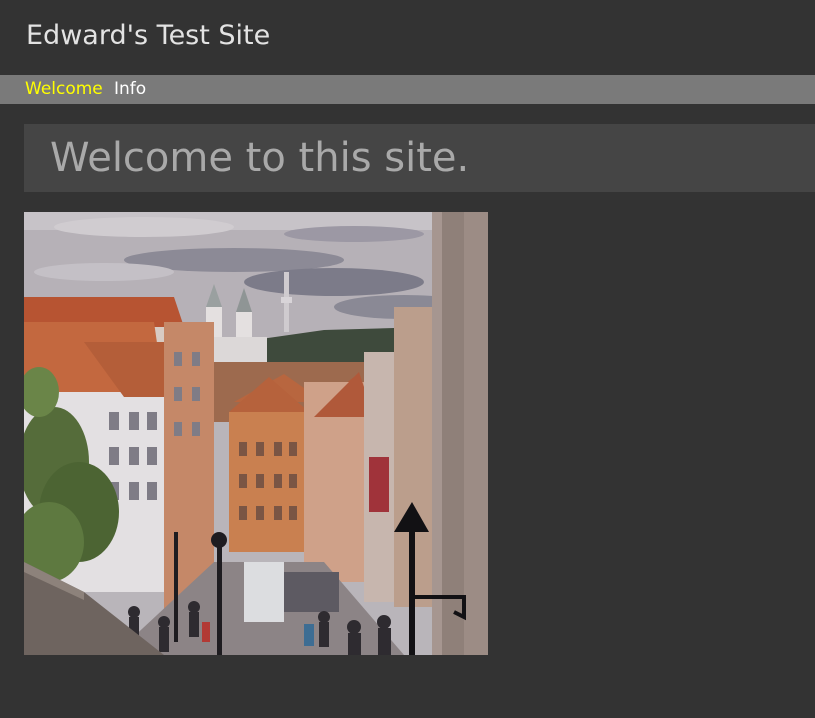 The width and height of the screenshot is (815, 718). I want to click on page-heading: Welcome to this site., so click(260, 158).